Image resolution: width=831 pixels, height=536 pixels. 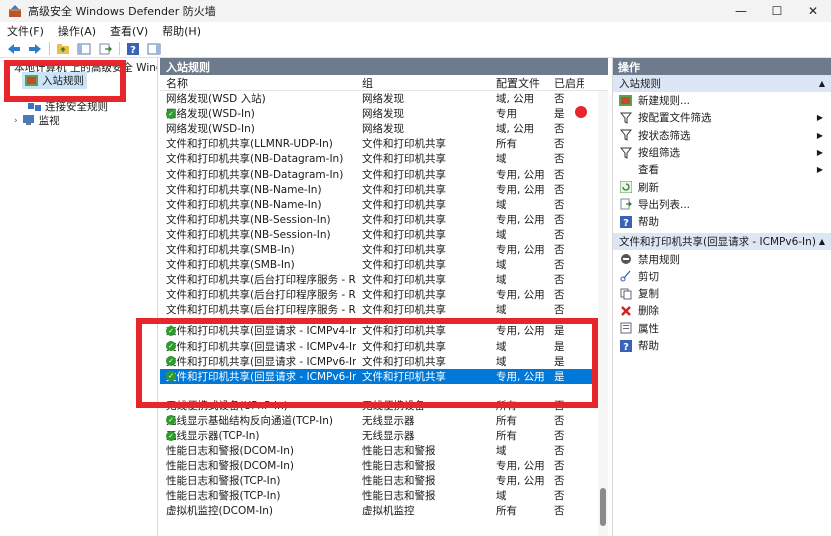 I want to click on column-profile: 配置文件, so click(x=523, y=83).